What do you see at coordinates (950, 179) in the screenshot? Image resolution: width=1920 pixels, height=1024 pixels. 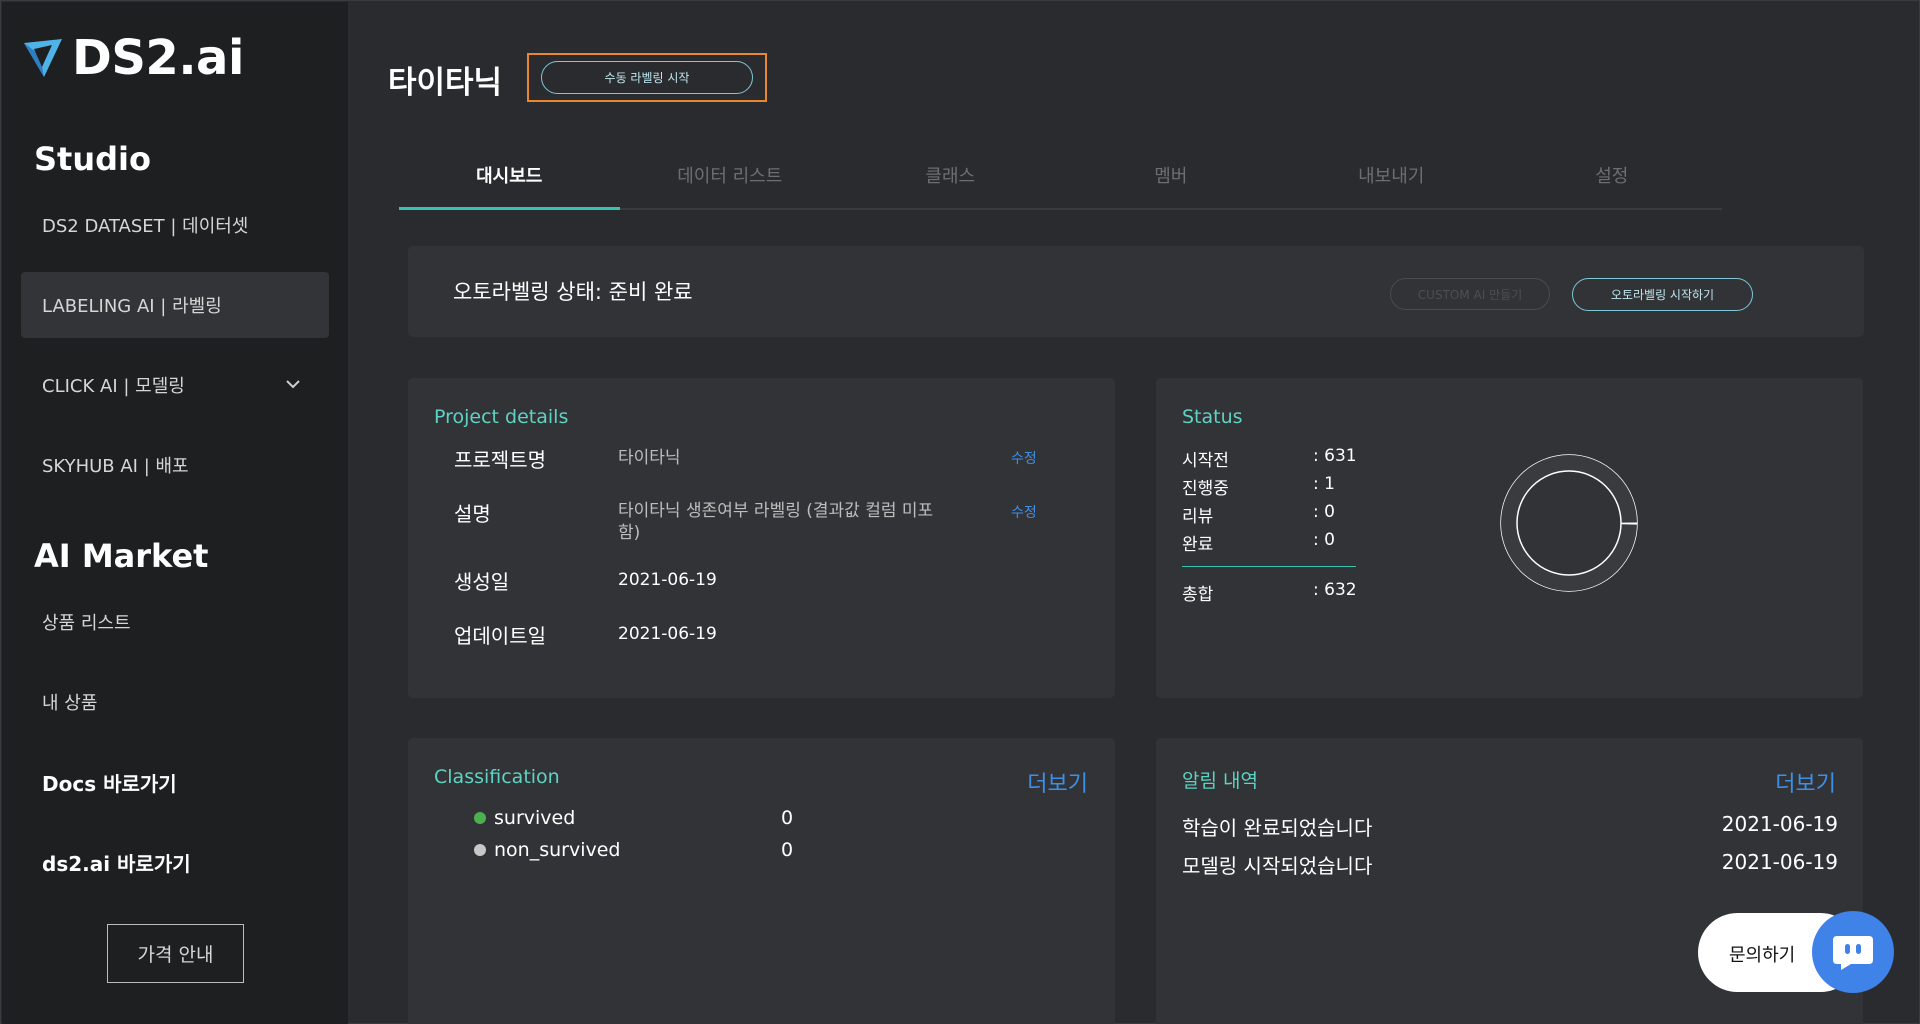 I see `tab-classes: 클래스` at bounding box center [950, 179].